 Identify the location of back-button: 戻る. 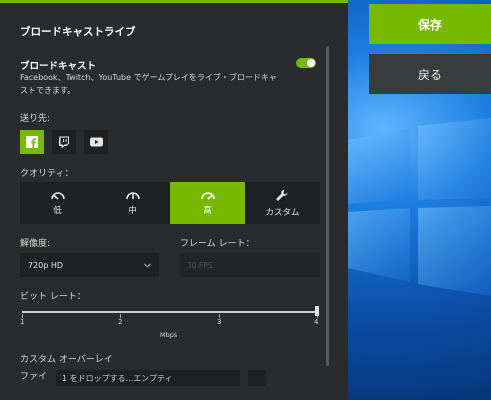
(430, 74).